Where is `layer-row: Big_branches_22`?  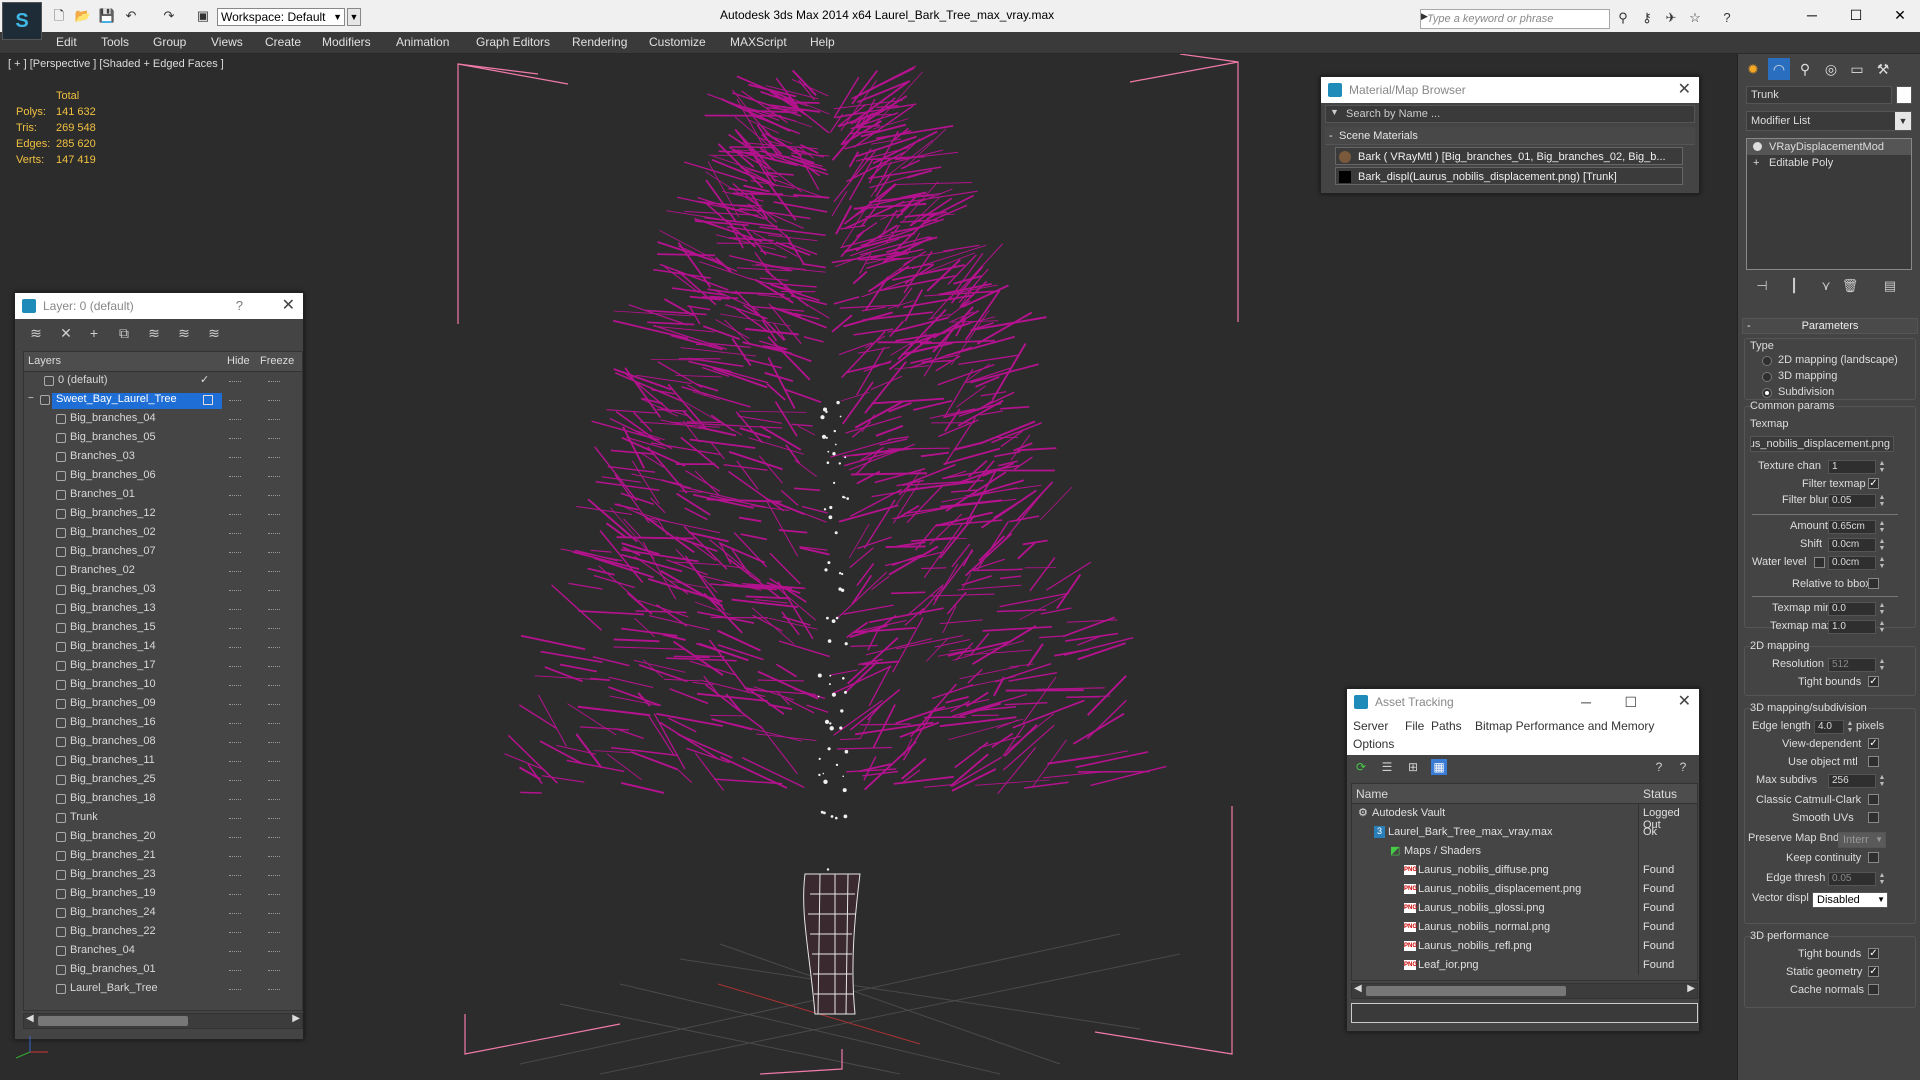
layer-row: Big_branches_22 is located at coordinates (163, 932).